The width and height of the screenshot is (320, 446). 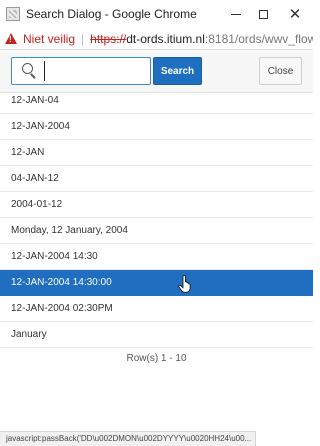 I want to click on list-item: 12-JAN-2004, so click(x=156, y=127).